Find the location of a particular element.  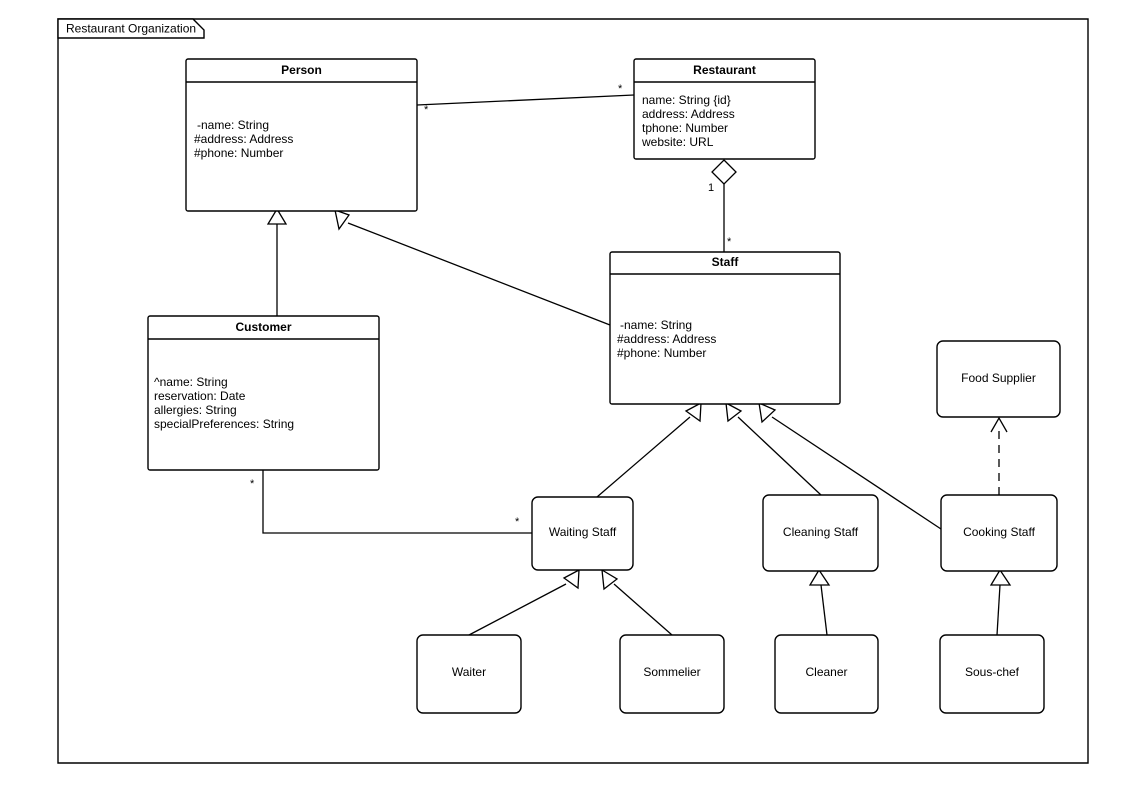

class-name-restaurant: Restaurant is located at coordinates (724, 70).